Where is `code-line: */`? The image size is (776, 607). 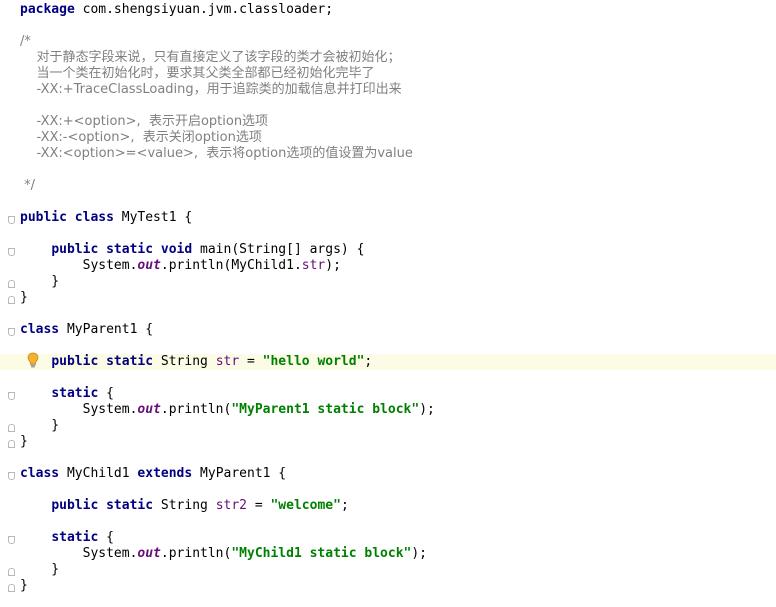 code-line: */ is located at coordinates (398, 186).